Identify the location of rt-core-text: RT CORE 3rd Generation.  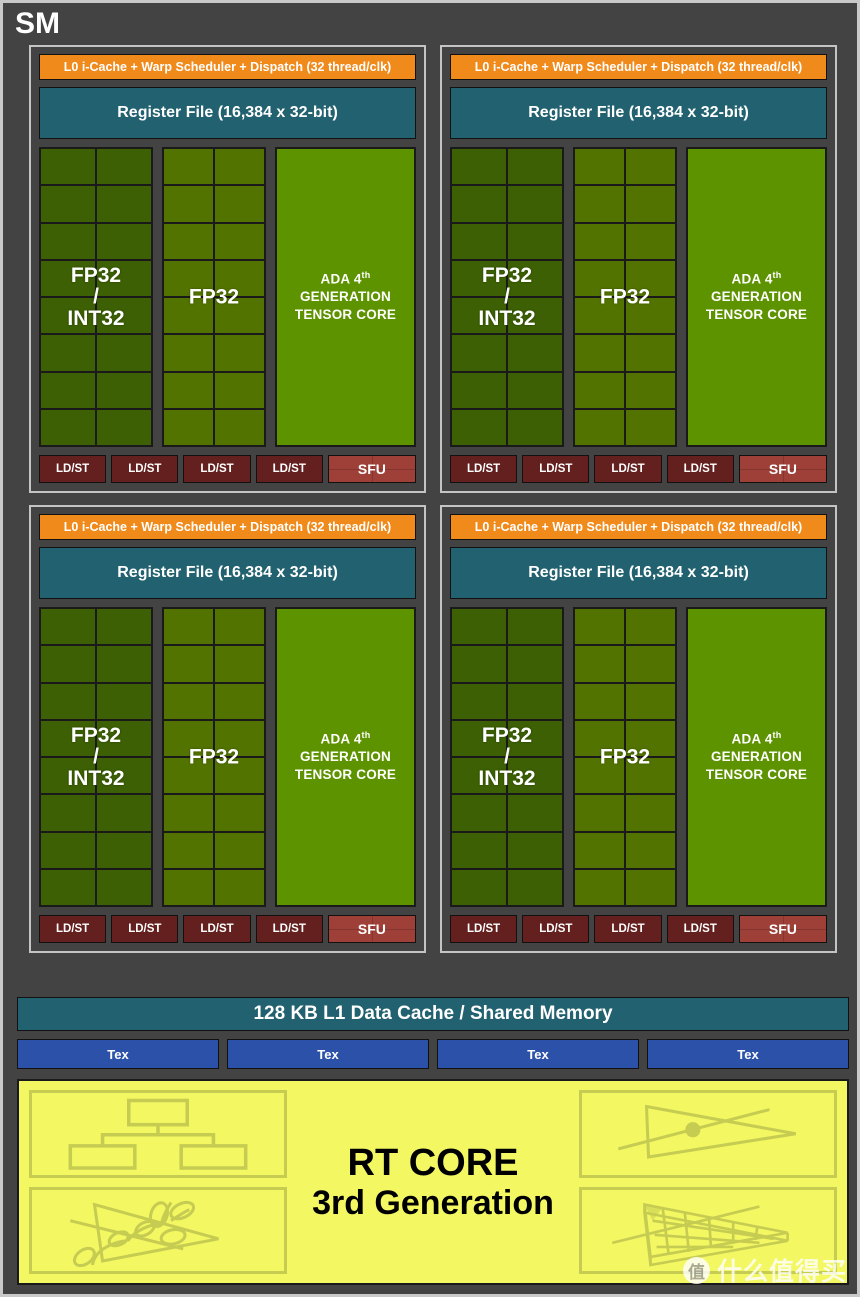
(433, 1182).